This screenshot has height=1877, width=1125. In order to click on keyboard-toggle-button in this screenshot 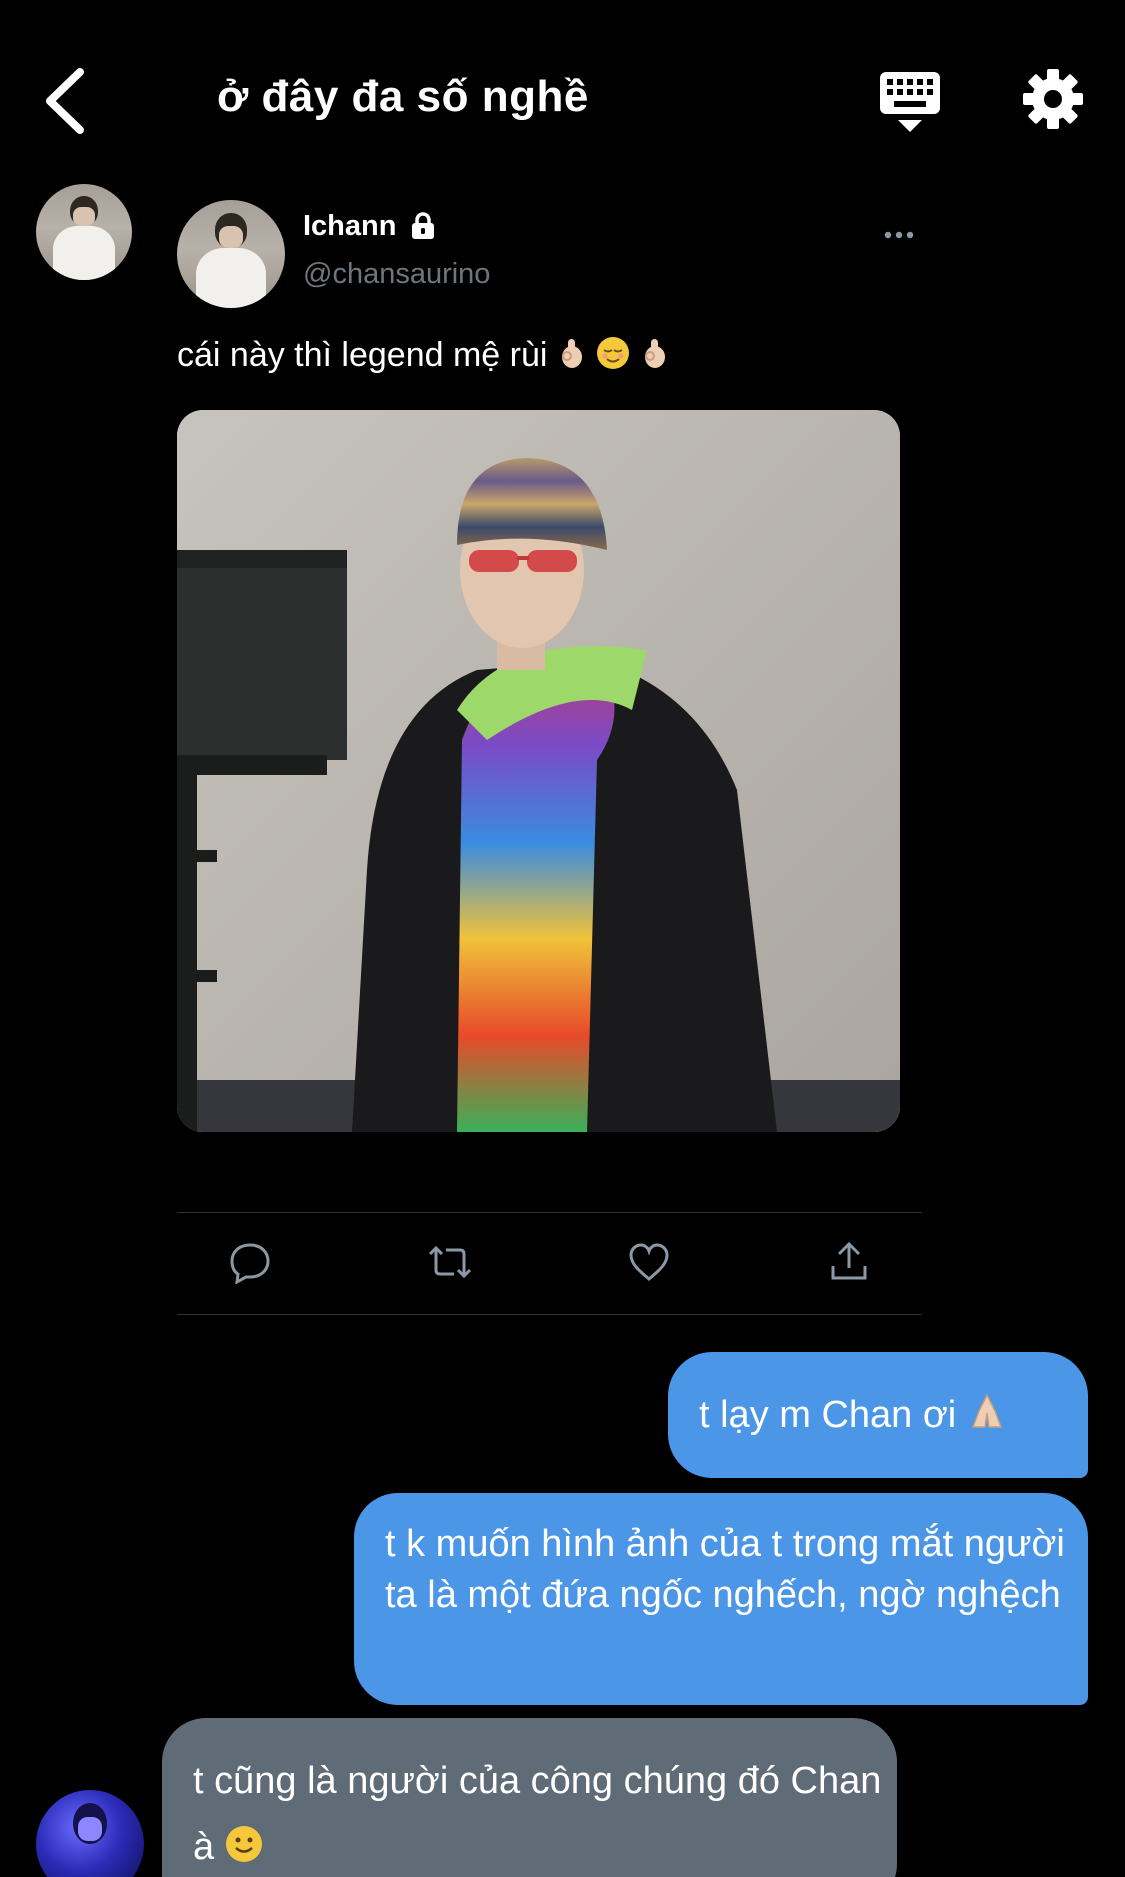, I will do `click(910, 103)`.